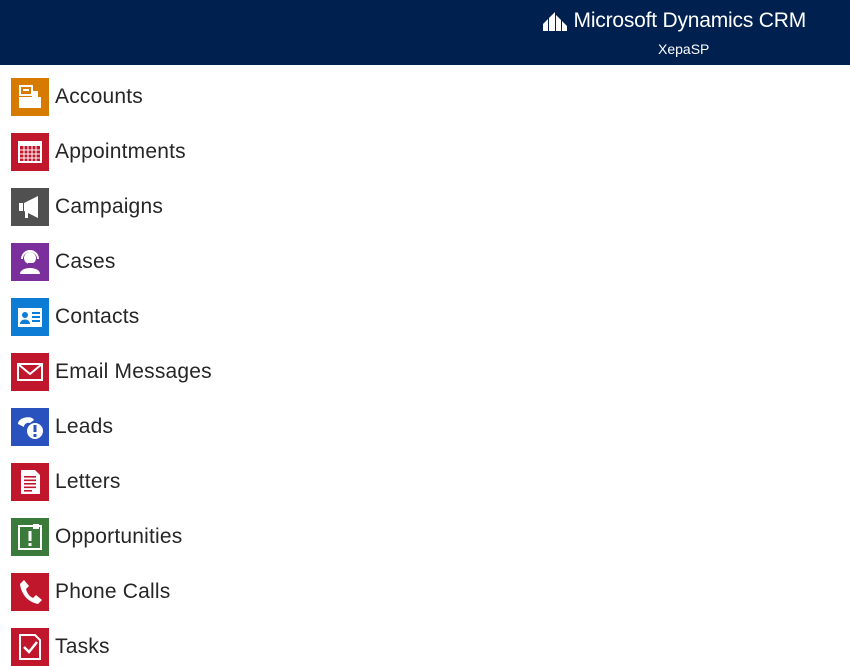  Describe the element at coordinates (30, 647) in the screenshot. I see `task-check-icon` at that location.